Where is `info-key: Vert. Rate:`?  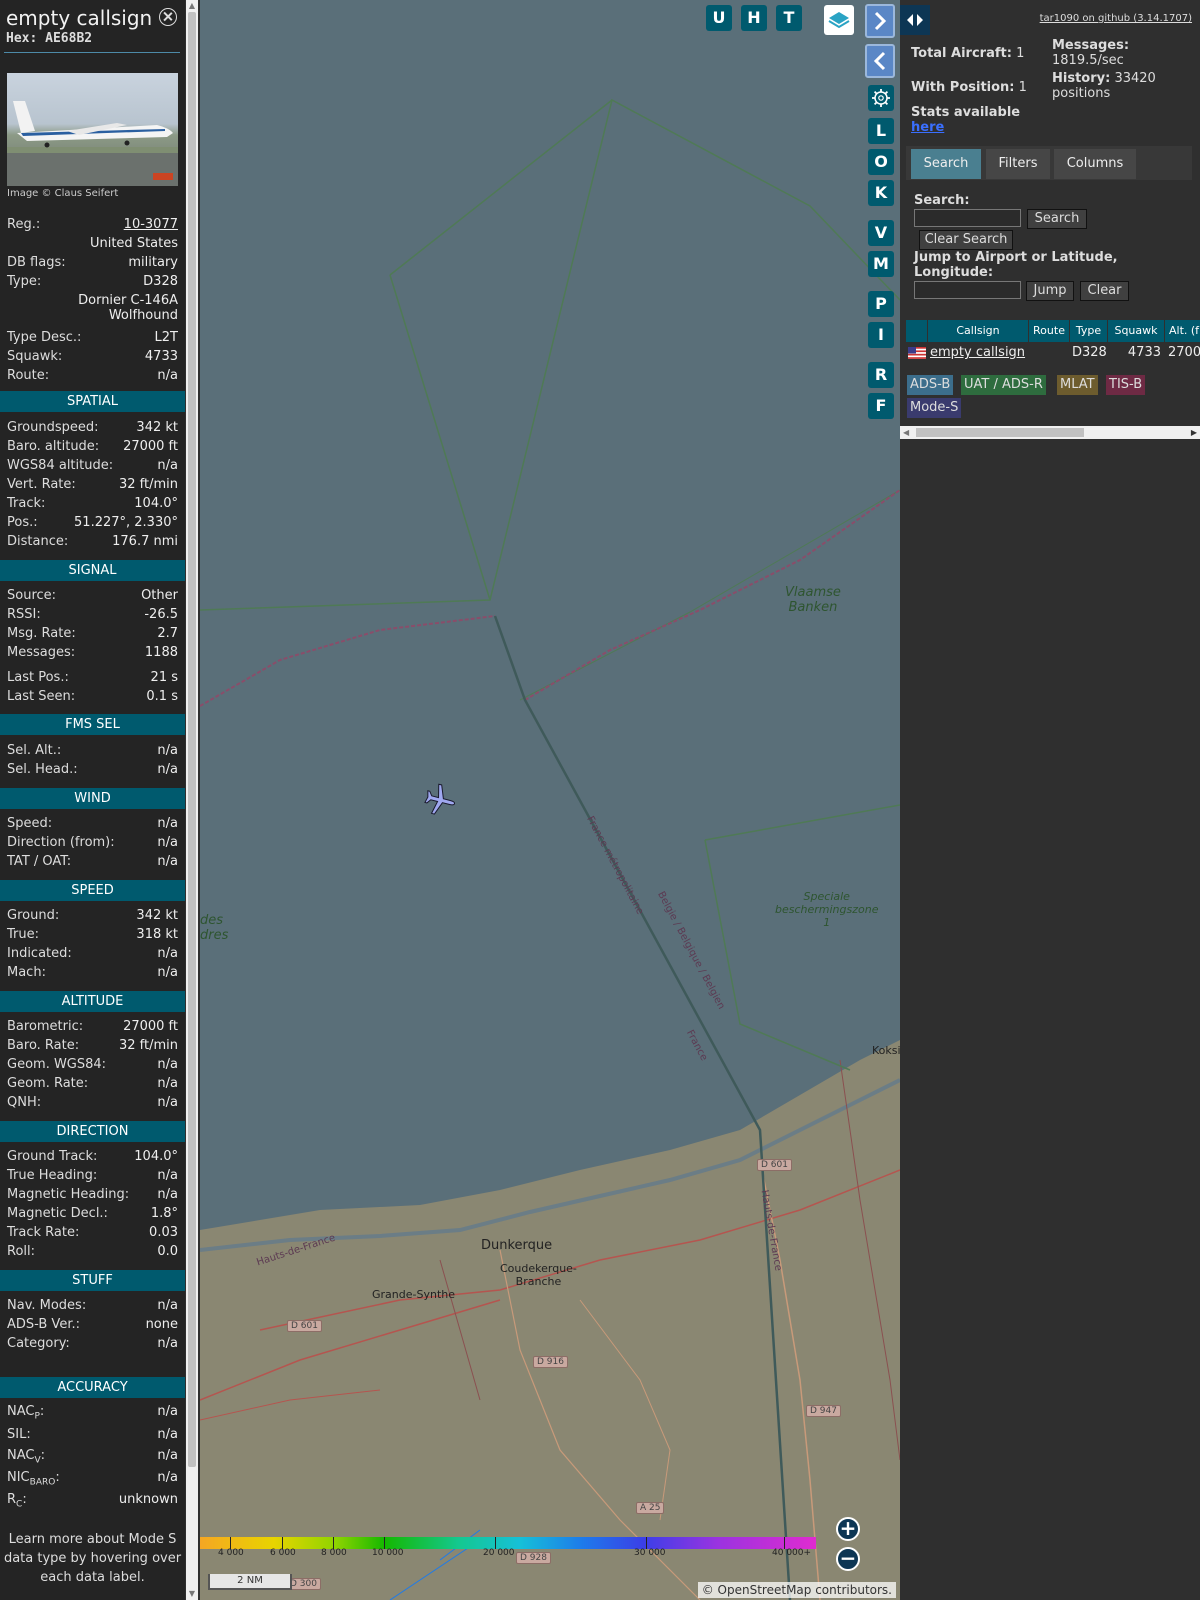 info-key: Vert. Rate: is located at coordinates (41, 484).